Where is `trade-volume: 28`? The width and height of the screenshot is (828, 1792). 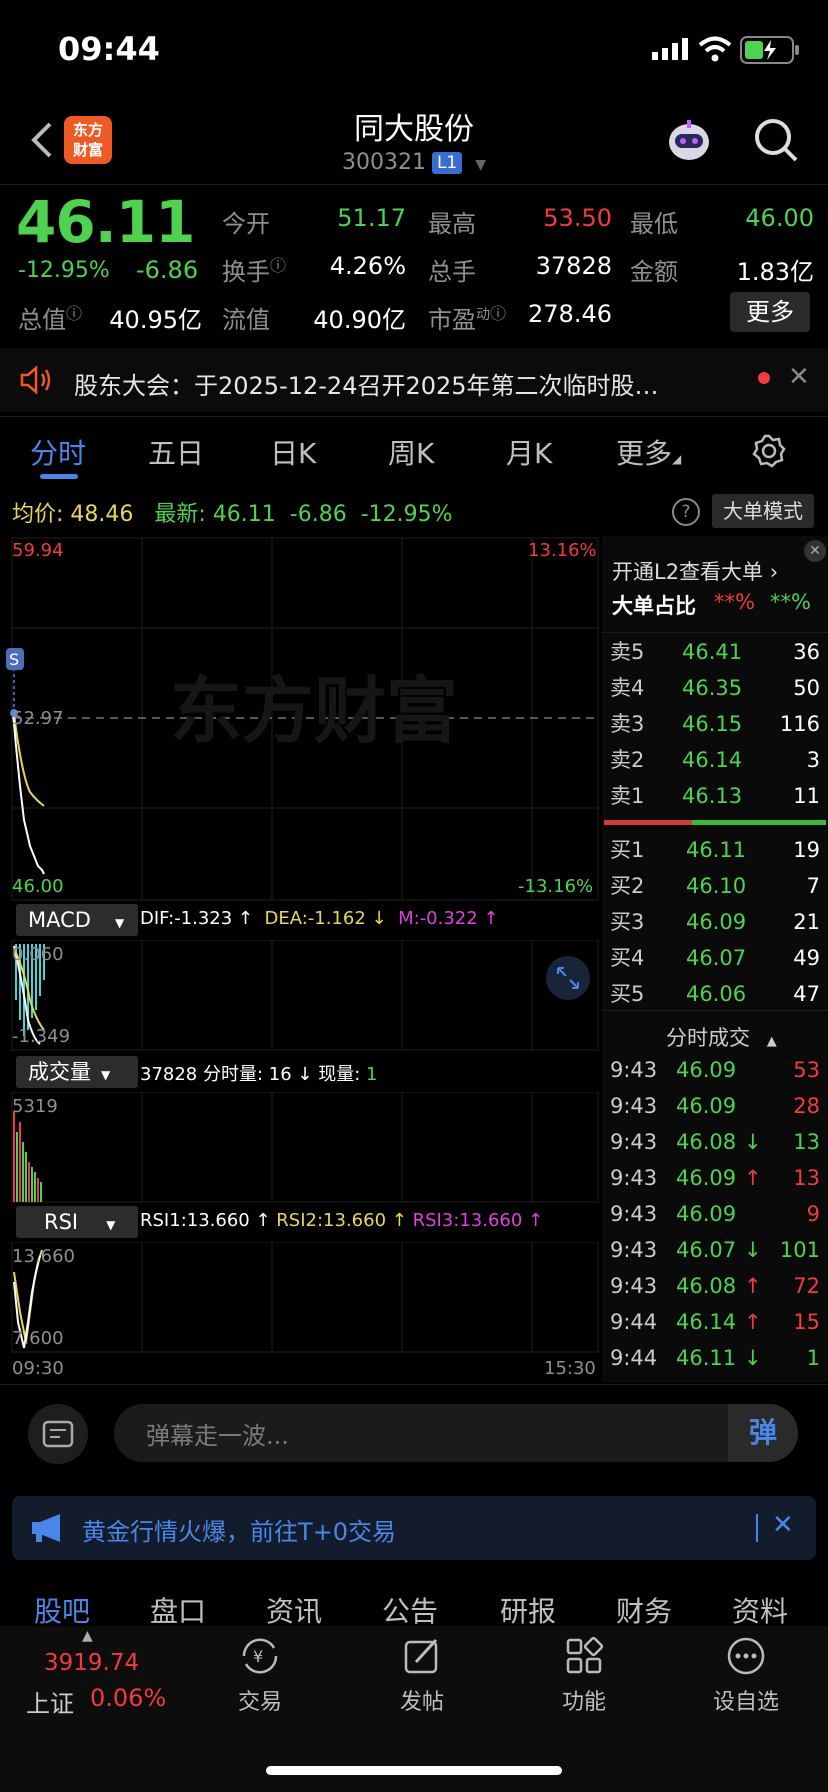 trade-volume: 28 is located at coordinates (806, 1106).